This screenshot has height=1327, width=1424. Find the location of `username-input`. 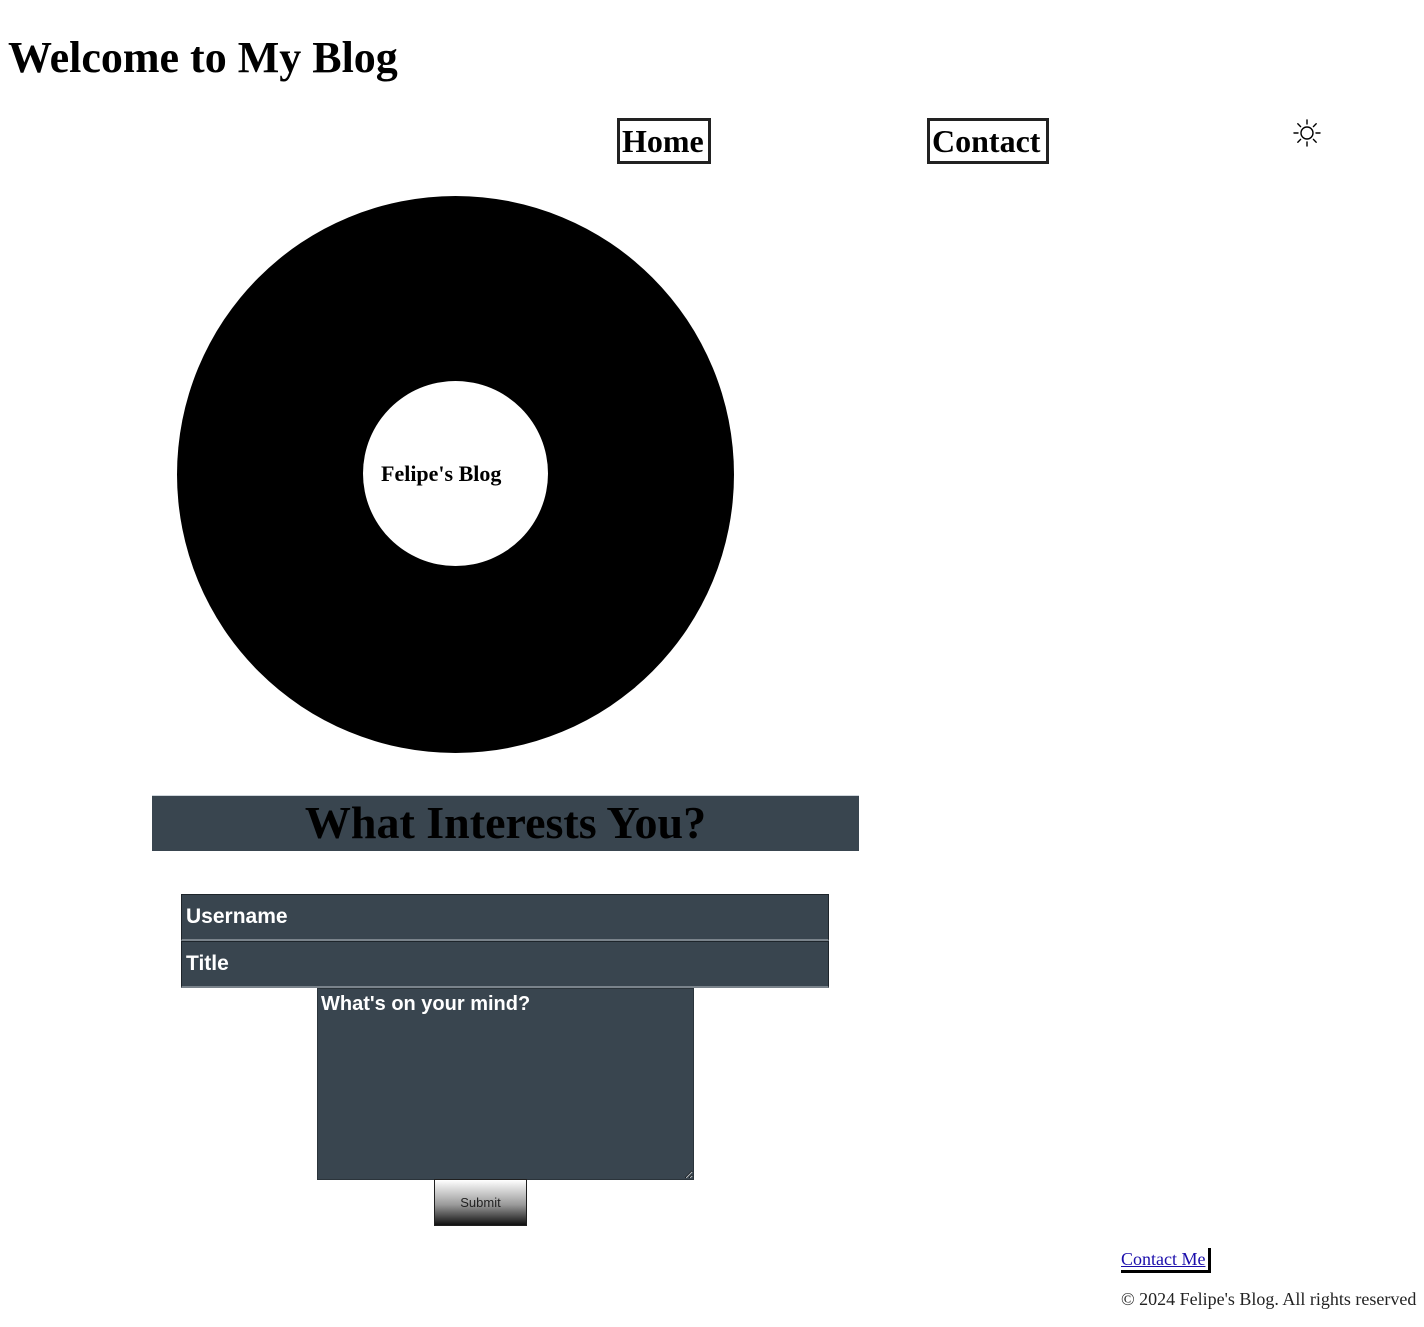

username-input is located at coordinates (505, 917).